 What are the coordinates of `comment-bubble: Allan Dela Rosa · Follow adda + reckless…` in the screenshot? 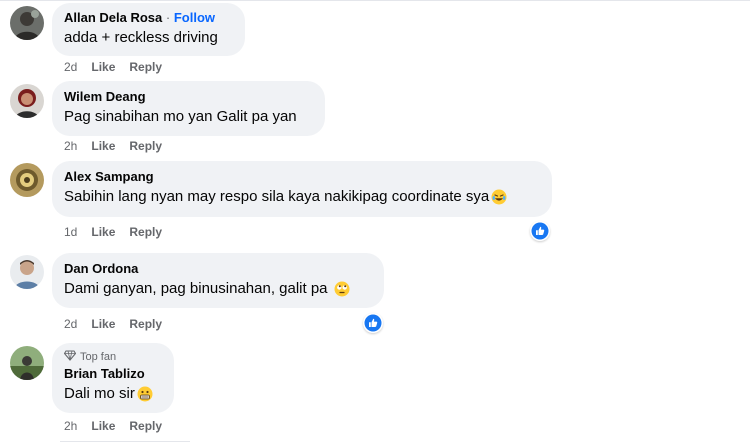 It's located at (148, 29).